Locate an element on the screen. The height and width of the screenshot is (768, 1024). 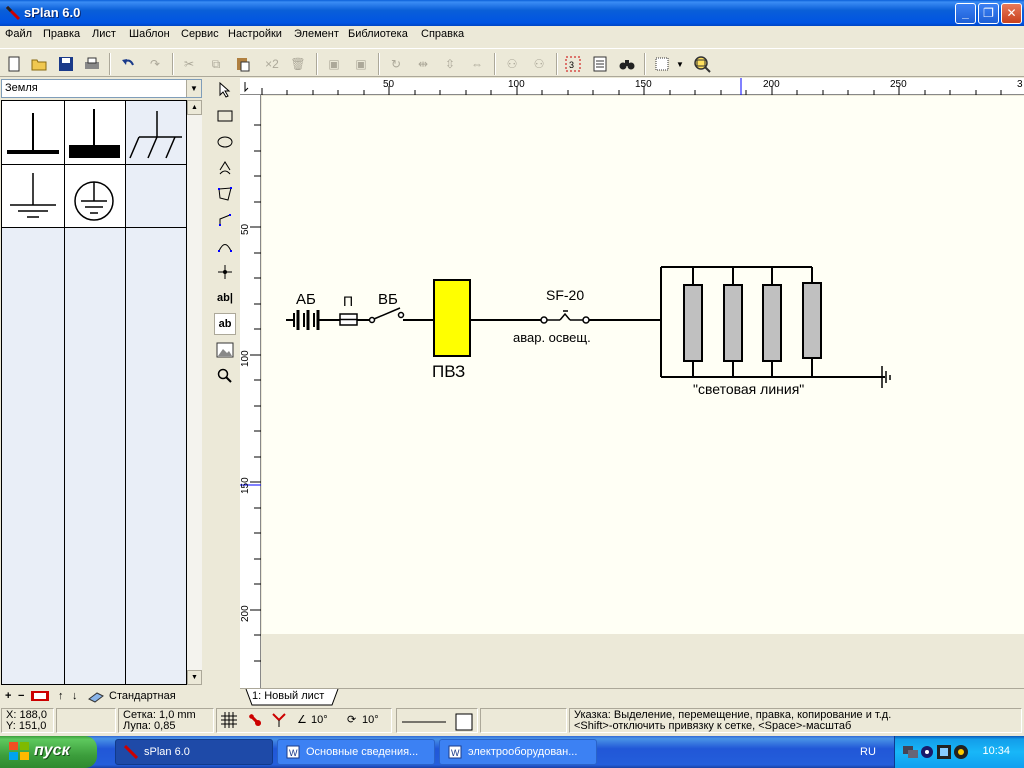
angle-step-icon: ∠ is located at coordinates (302, 720).